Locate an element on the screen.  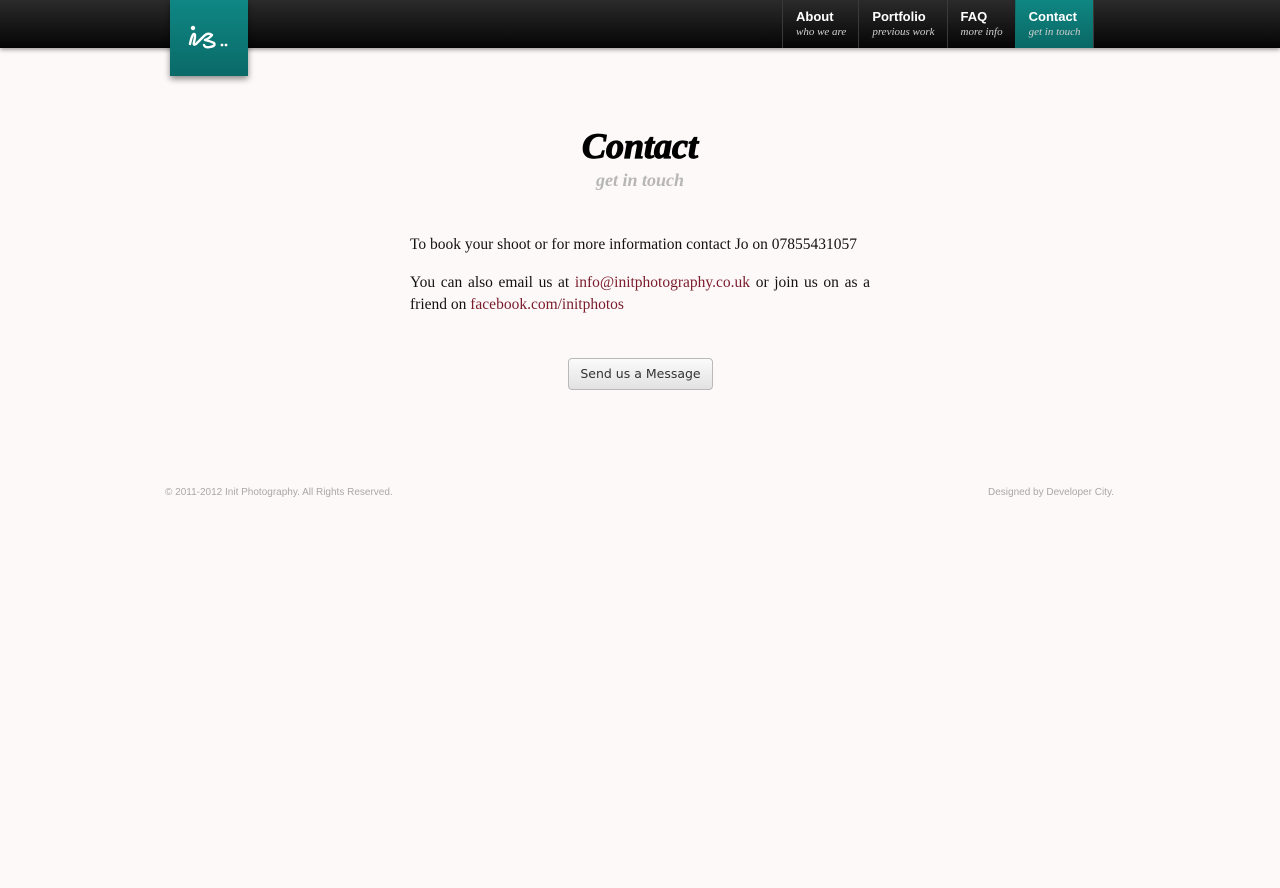
page-title-text: Contact is located at coordinates (640, 146).